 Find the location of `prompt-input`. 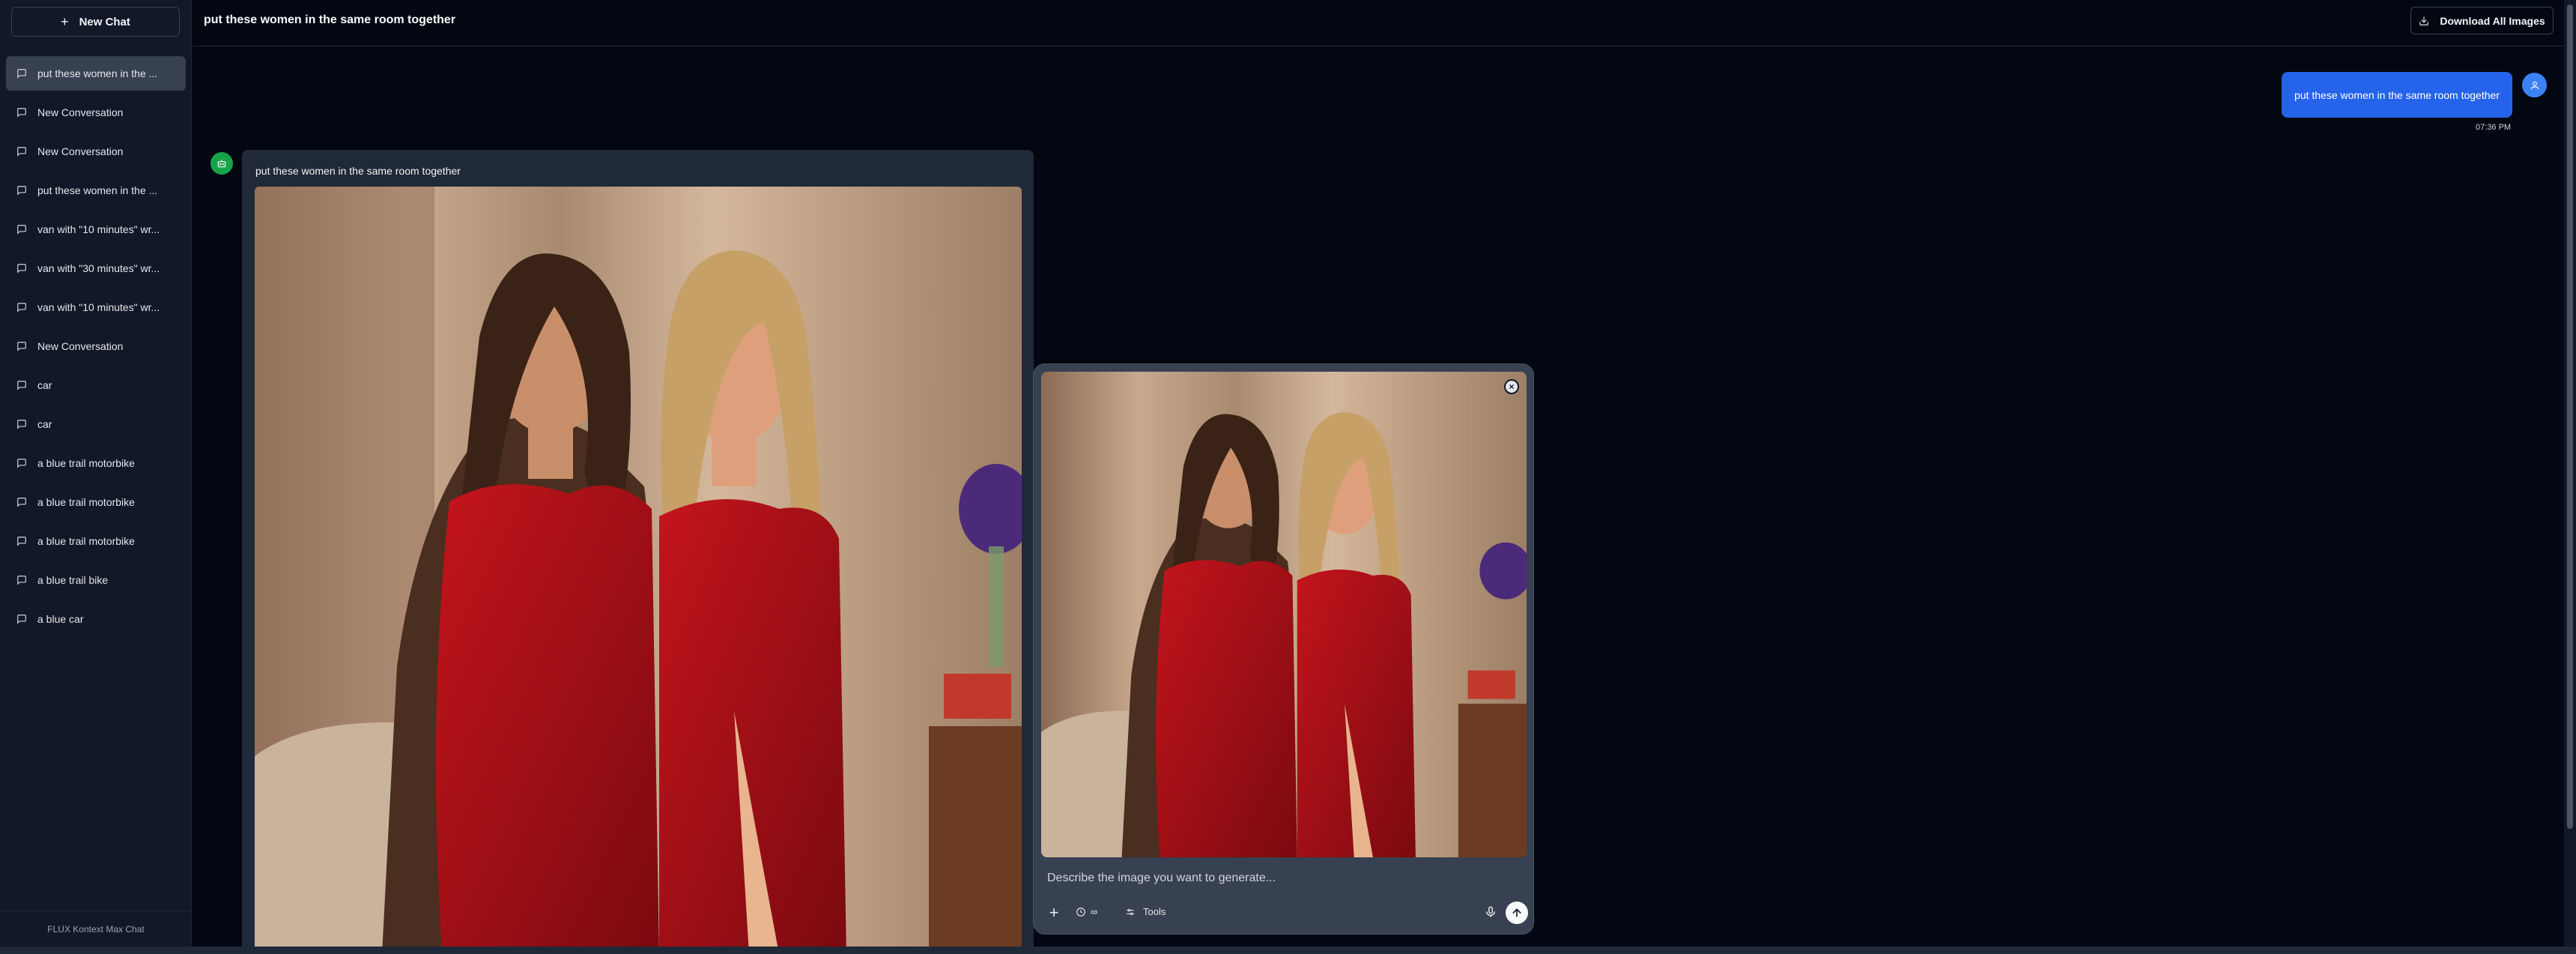

prompt-input is located at coordinates (1279, 879).